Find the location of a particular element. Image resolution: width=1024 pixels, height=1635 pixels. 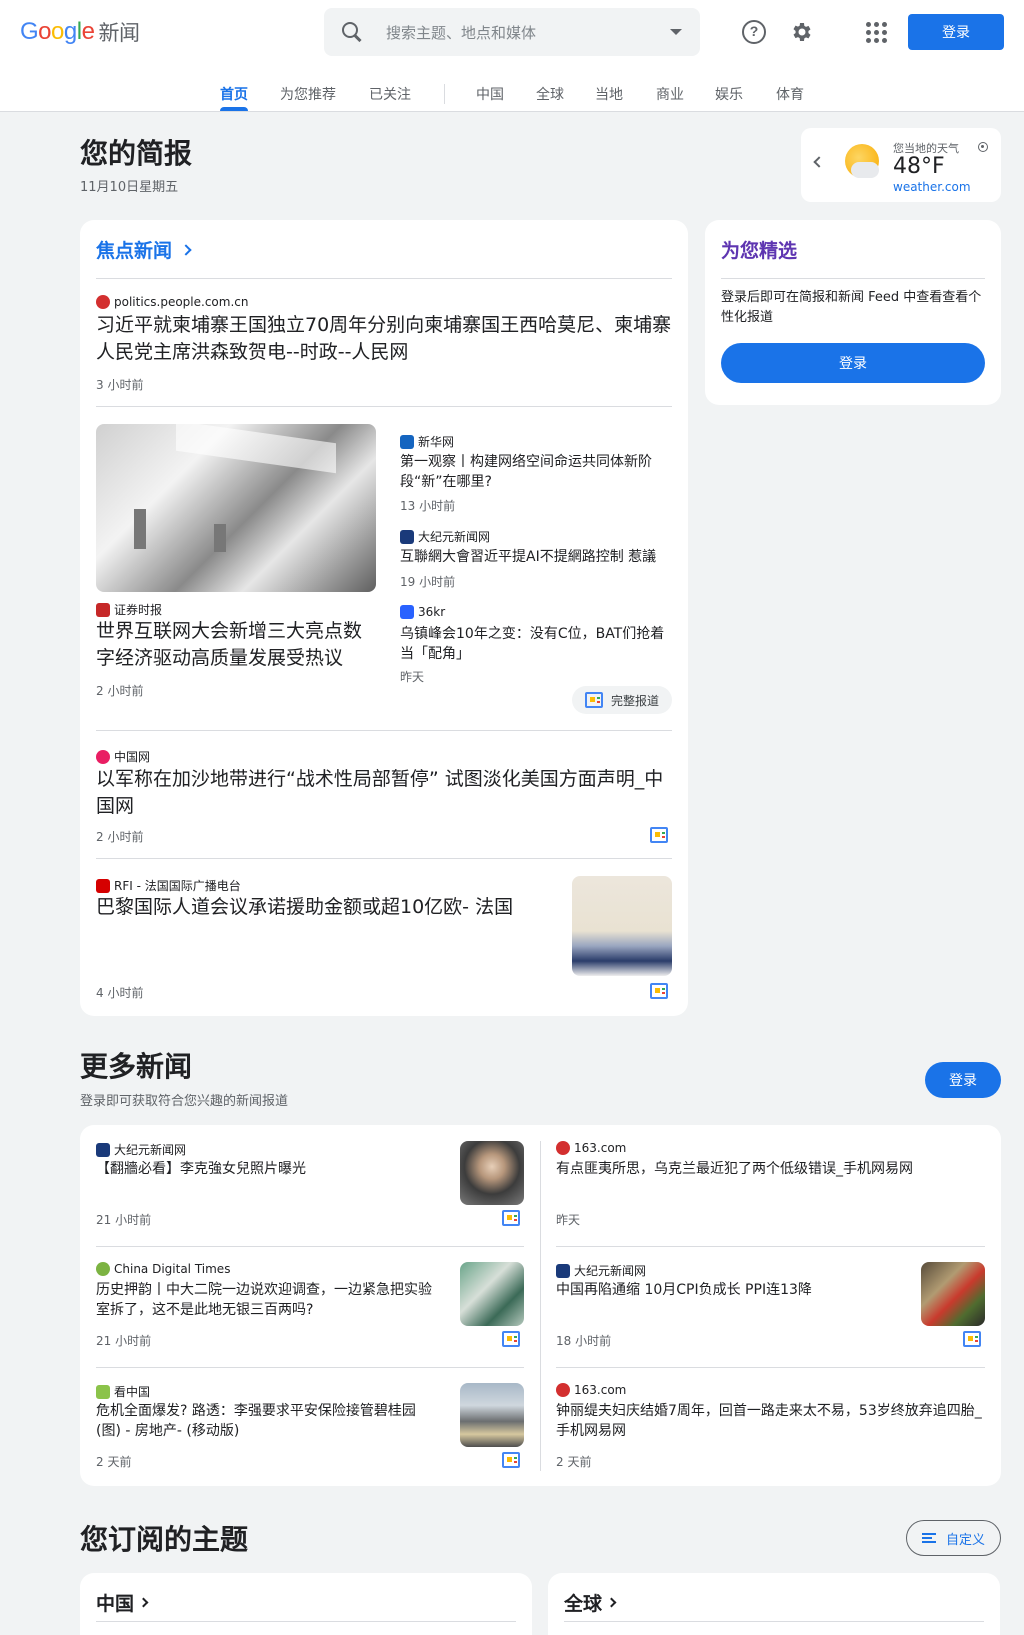

help-icon: ? is located at coordinates (754, 32).